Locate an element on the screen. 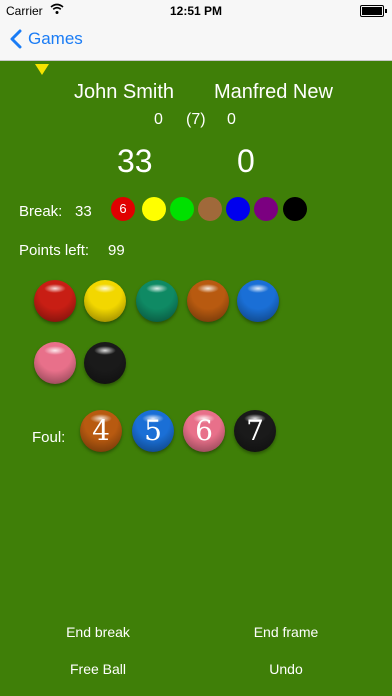  foul-5-ball: 5 is located at coordinates (153, 431).